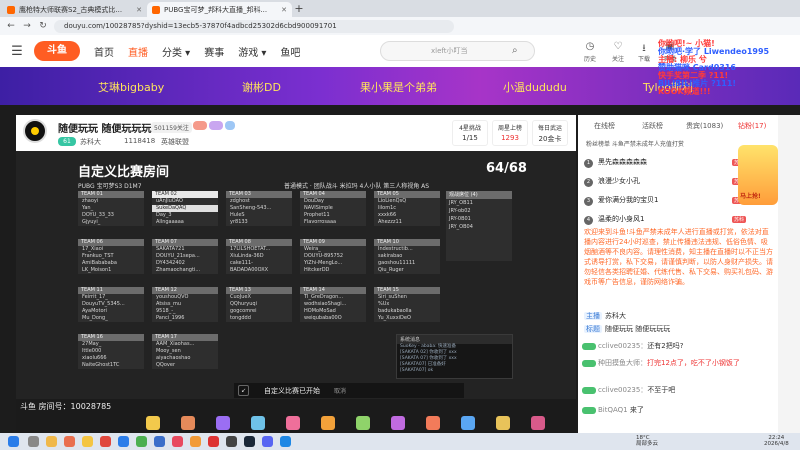 This screenshot has height=450, width=800. What do you see at coordinates (259, 297) in the screenshot?
I see `player-slot: CuoJueX` at bounding box center [259, 297].